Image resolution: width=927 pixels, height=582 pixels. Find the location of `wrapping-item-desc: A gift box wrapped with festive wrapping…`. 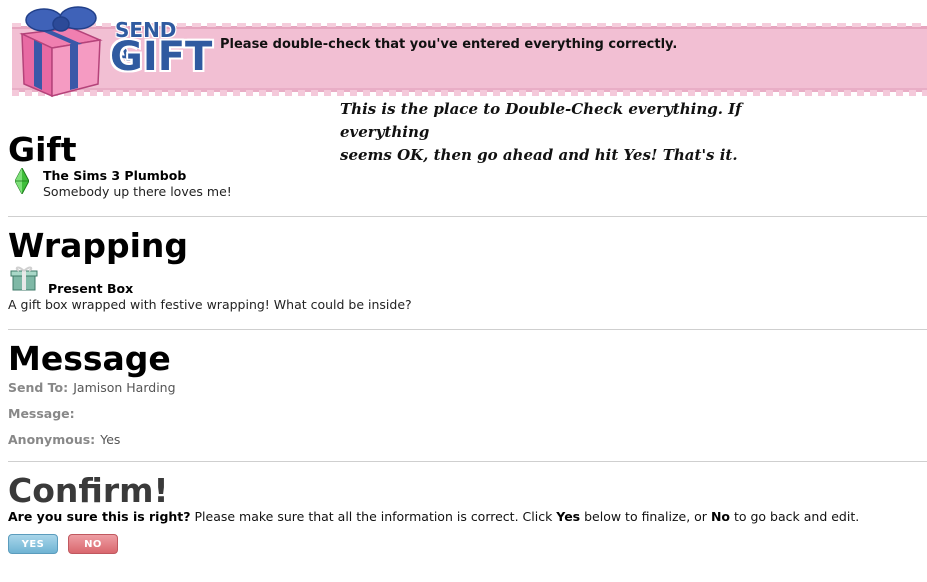

wrapping-item-desc: A gift box wrapped with festive wrapping… is located at coordinates (210, 304).